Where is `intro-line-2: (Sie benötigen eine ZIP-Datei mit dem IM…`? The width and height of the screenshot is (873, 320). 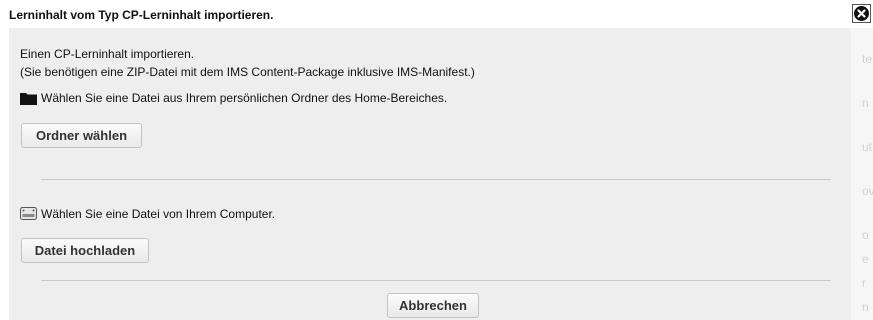 intro-line-2: (Sie benötigen eine ZIP-Datei mit dem IM… is located at coordinates (247, 72).